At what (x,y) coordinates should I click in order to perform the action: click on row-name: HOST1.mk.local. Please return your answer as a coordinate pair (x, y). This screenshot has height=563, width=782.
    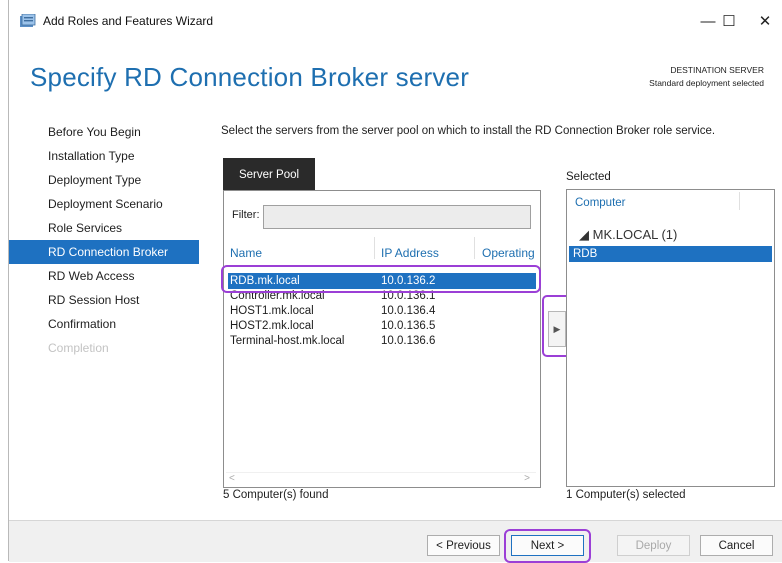
    Looking at the image, I should click on (272, 311).